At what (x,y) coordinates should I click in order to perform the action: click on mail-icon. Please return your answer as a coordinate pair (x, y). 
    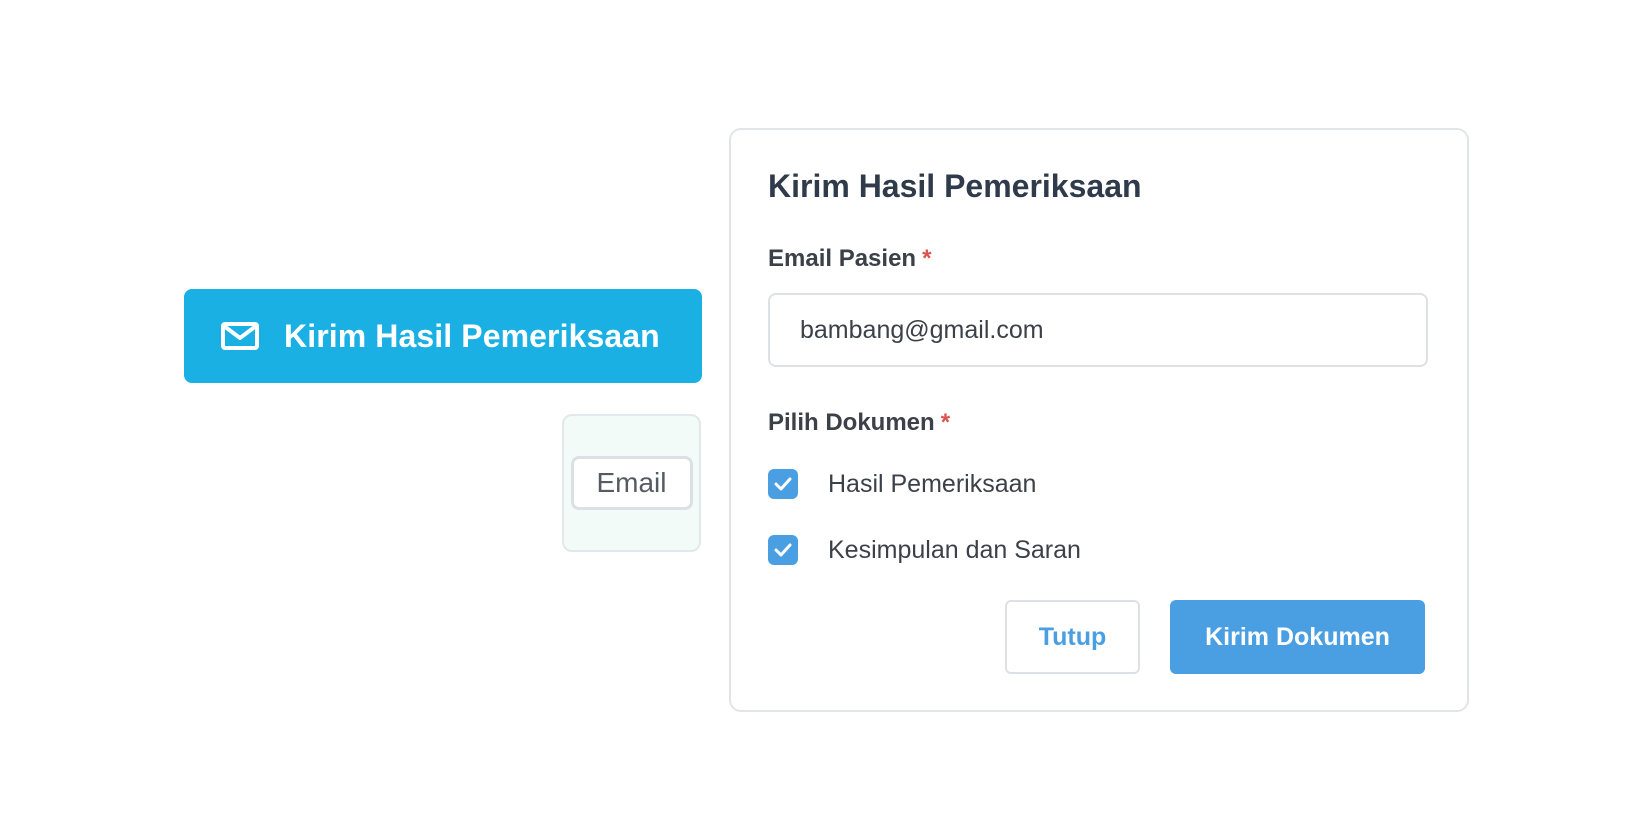
    Looking at the image, I should click on (240, 336).